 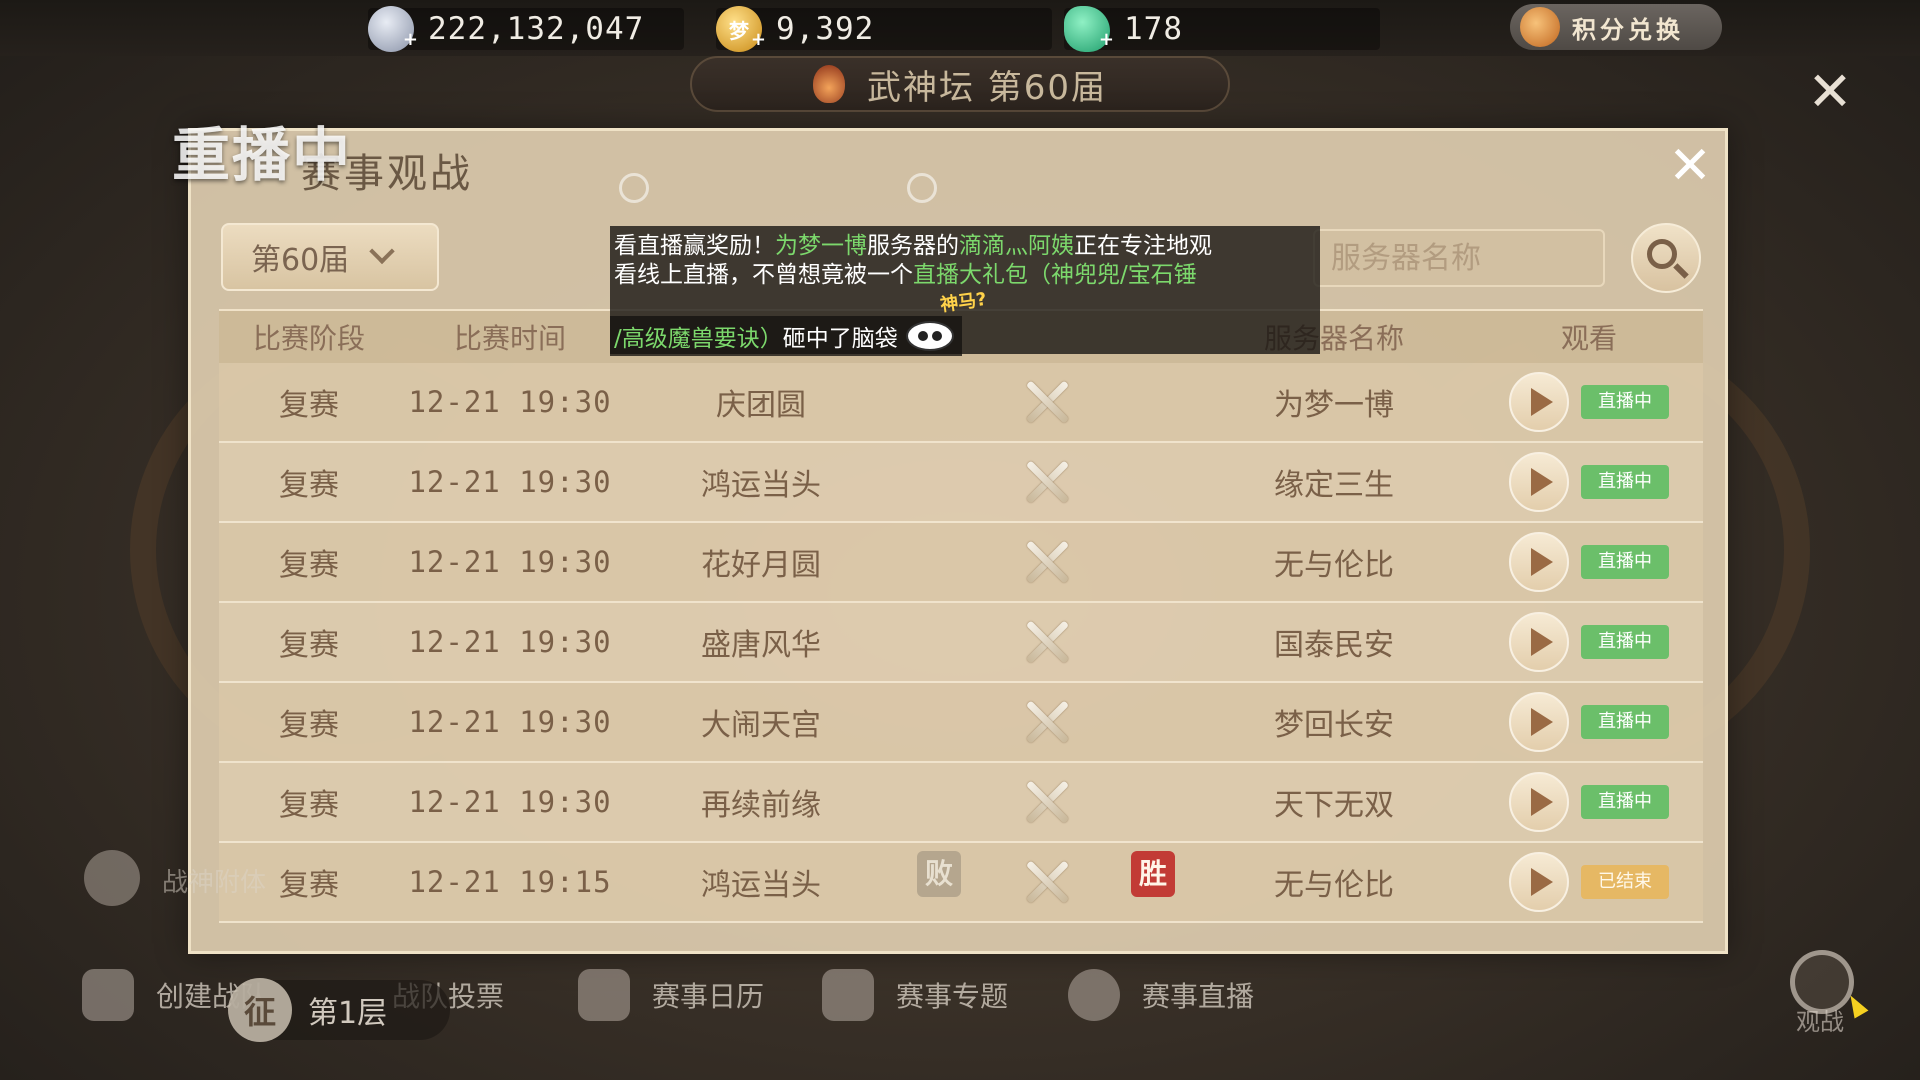 I want to click on flame-icon, so click(x=828, y=84).